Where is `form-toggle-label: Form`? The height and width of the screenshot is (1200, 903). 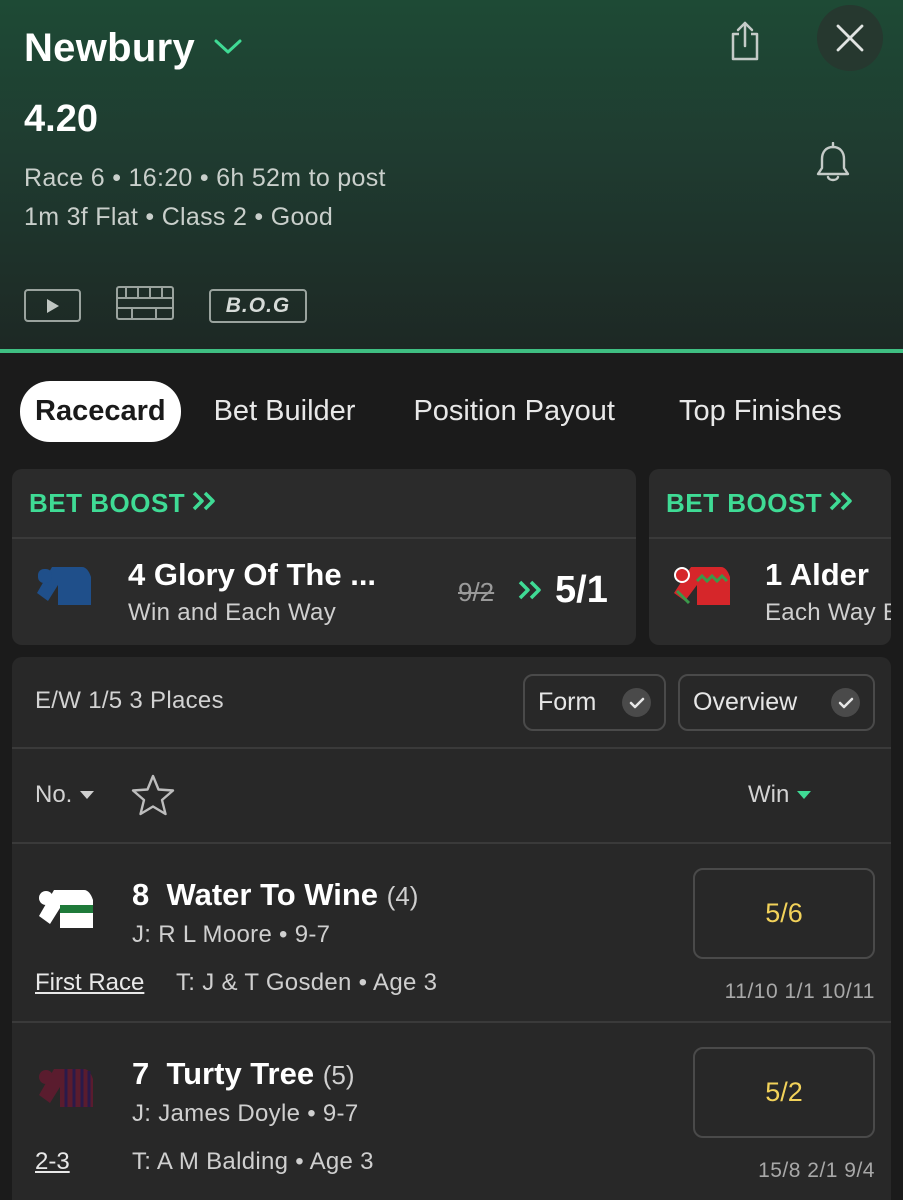
form-toggle-label: Form is located at coordinates (567, 702).